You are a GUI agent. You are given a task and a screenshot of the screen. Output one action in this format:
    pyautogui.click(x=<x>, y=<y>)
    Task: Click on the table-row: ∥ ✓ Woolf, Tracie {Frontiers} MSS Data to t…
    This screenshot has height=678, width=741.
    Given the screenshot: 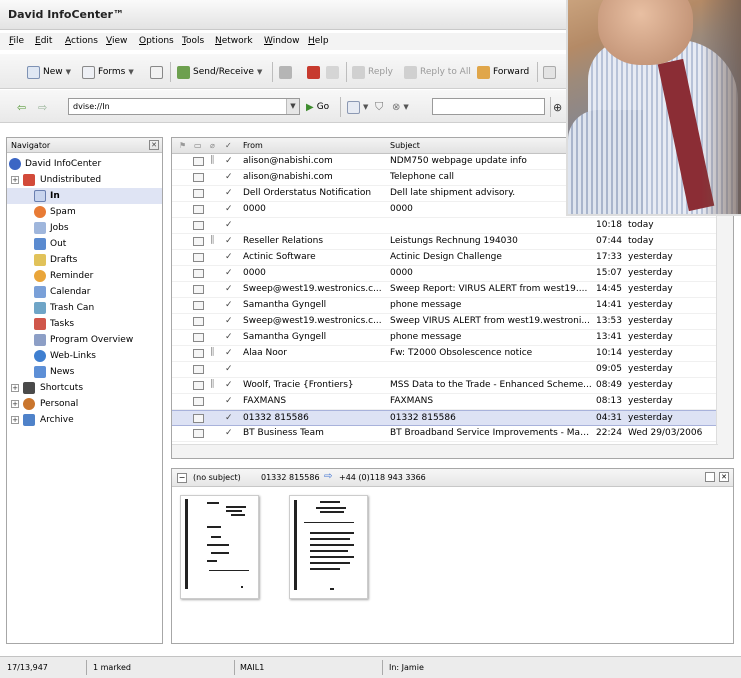 What is the action you would take?
    pyautogui.click(x=444, y=386)
    